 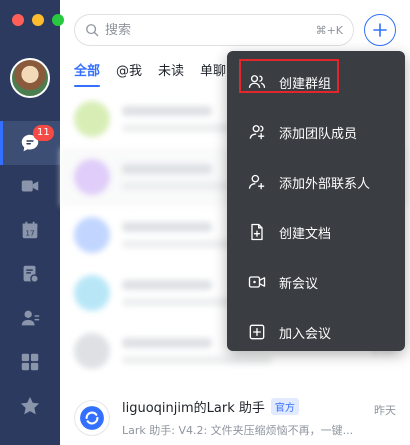 What do you see at coordinates (210, 30) in the screenshot?
I see `search-input` at bounding box center [210, 30].